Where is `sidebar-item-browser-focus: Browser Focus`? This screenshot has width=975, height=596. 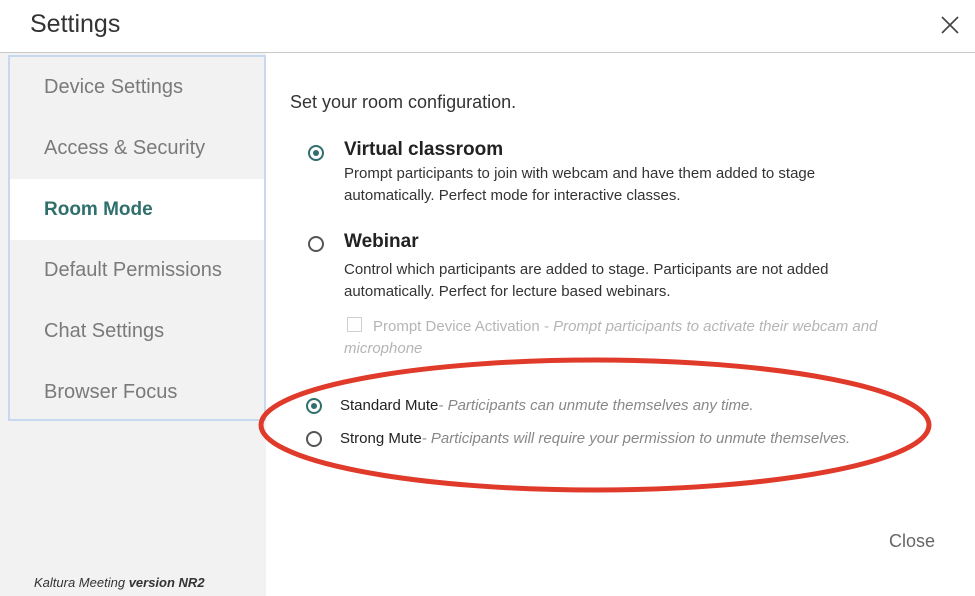 sidebar-item-browser-focus: Browser Focus is located at coordinates (137, 392).